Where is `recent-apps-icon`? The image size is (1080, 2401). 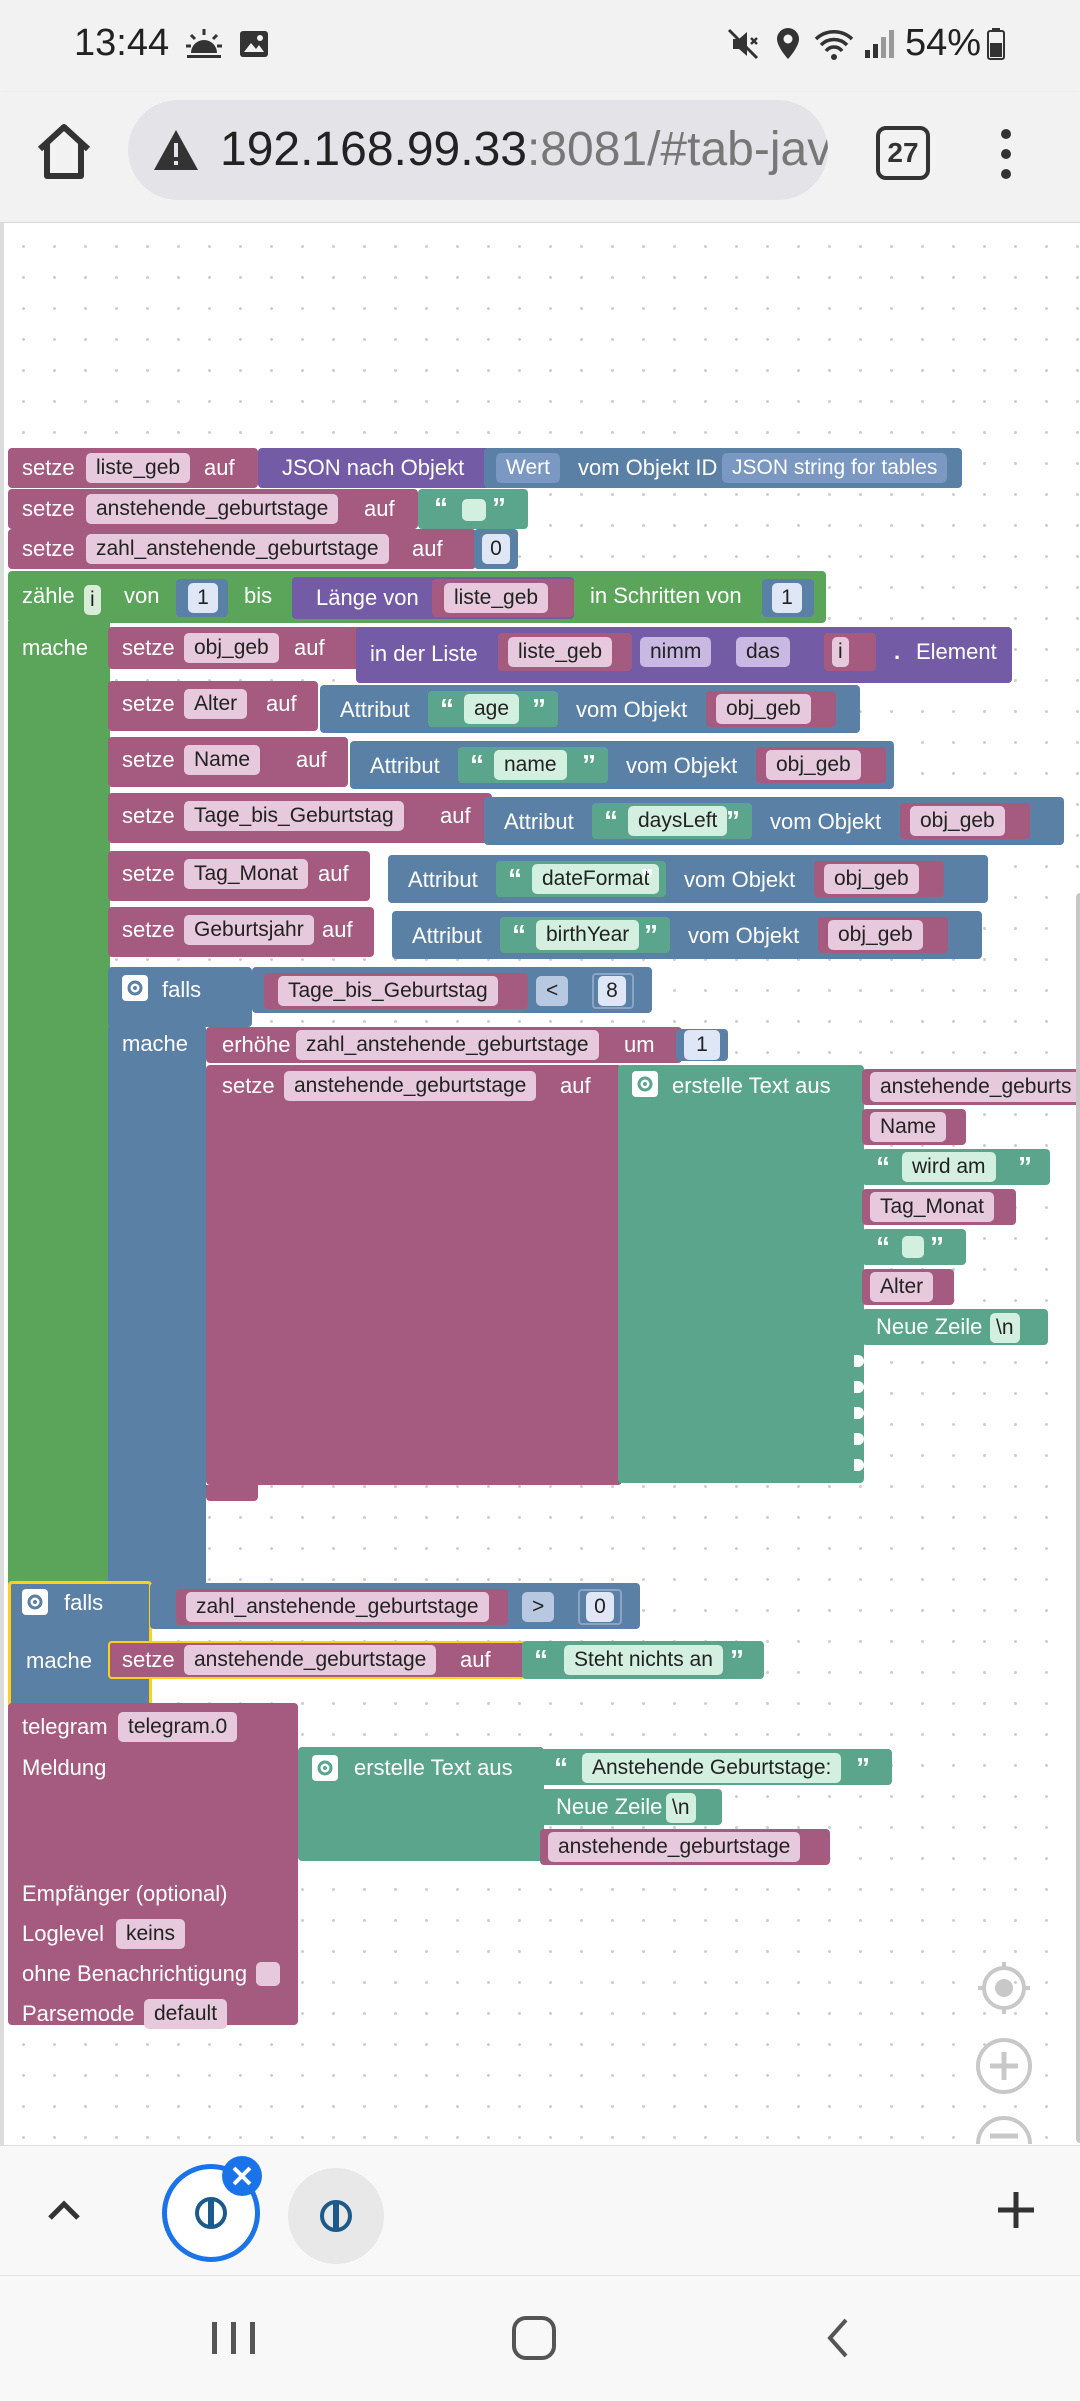 recent-apps-icon is located at coordinates (234, 2340).